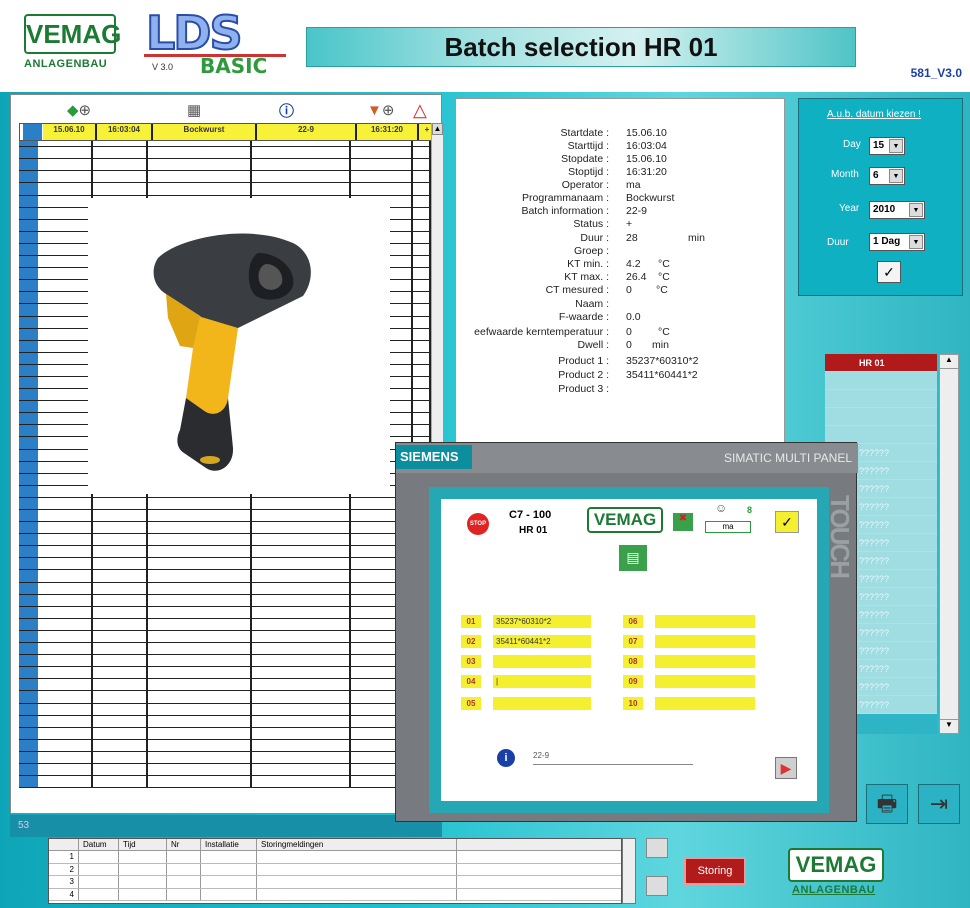 The width and height of the screenshot is (970, 908). Describe the element at coordinates (715, 871) in the screenshot. I see `storing-button: Storing` at that location.